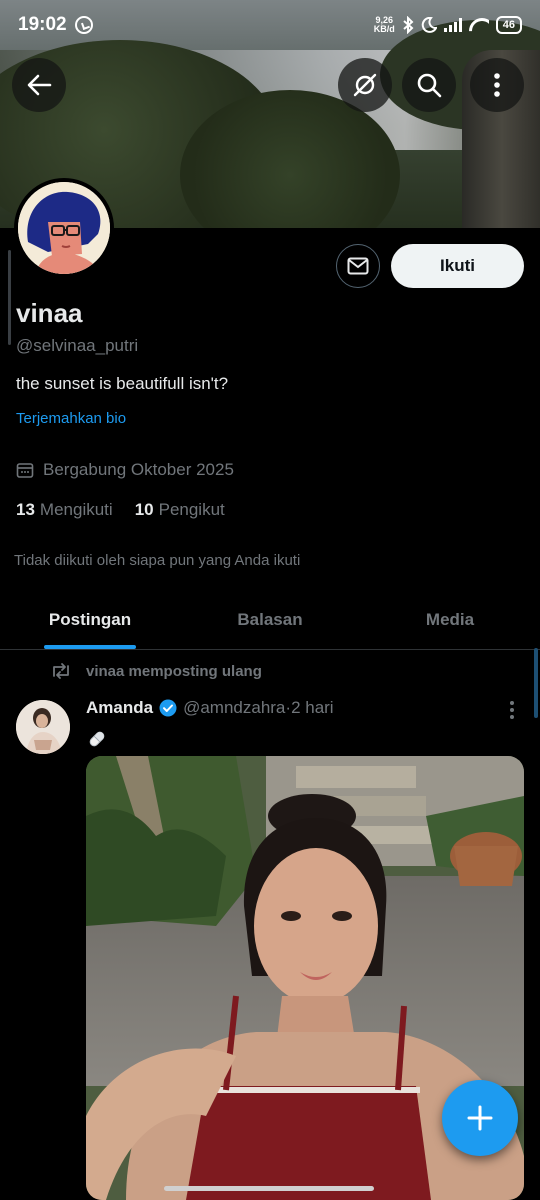 The width and height of the screenshot is (540, 1200). Describe the element at coordinates (508, 25) in the screenshot. I see `battery-icon: 46` at that location.